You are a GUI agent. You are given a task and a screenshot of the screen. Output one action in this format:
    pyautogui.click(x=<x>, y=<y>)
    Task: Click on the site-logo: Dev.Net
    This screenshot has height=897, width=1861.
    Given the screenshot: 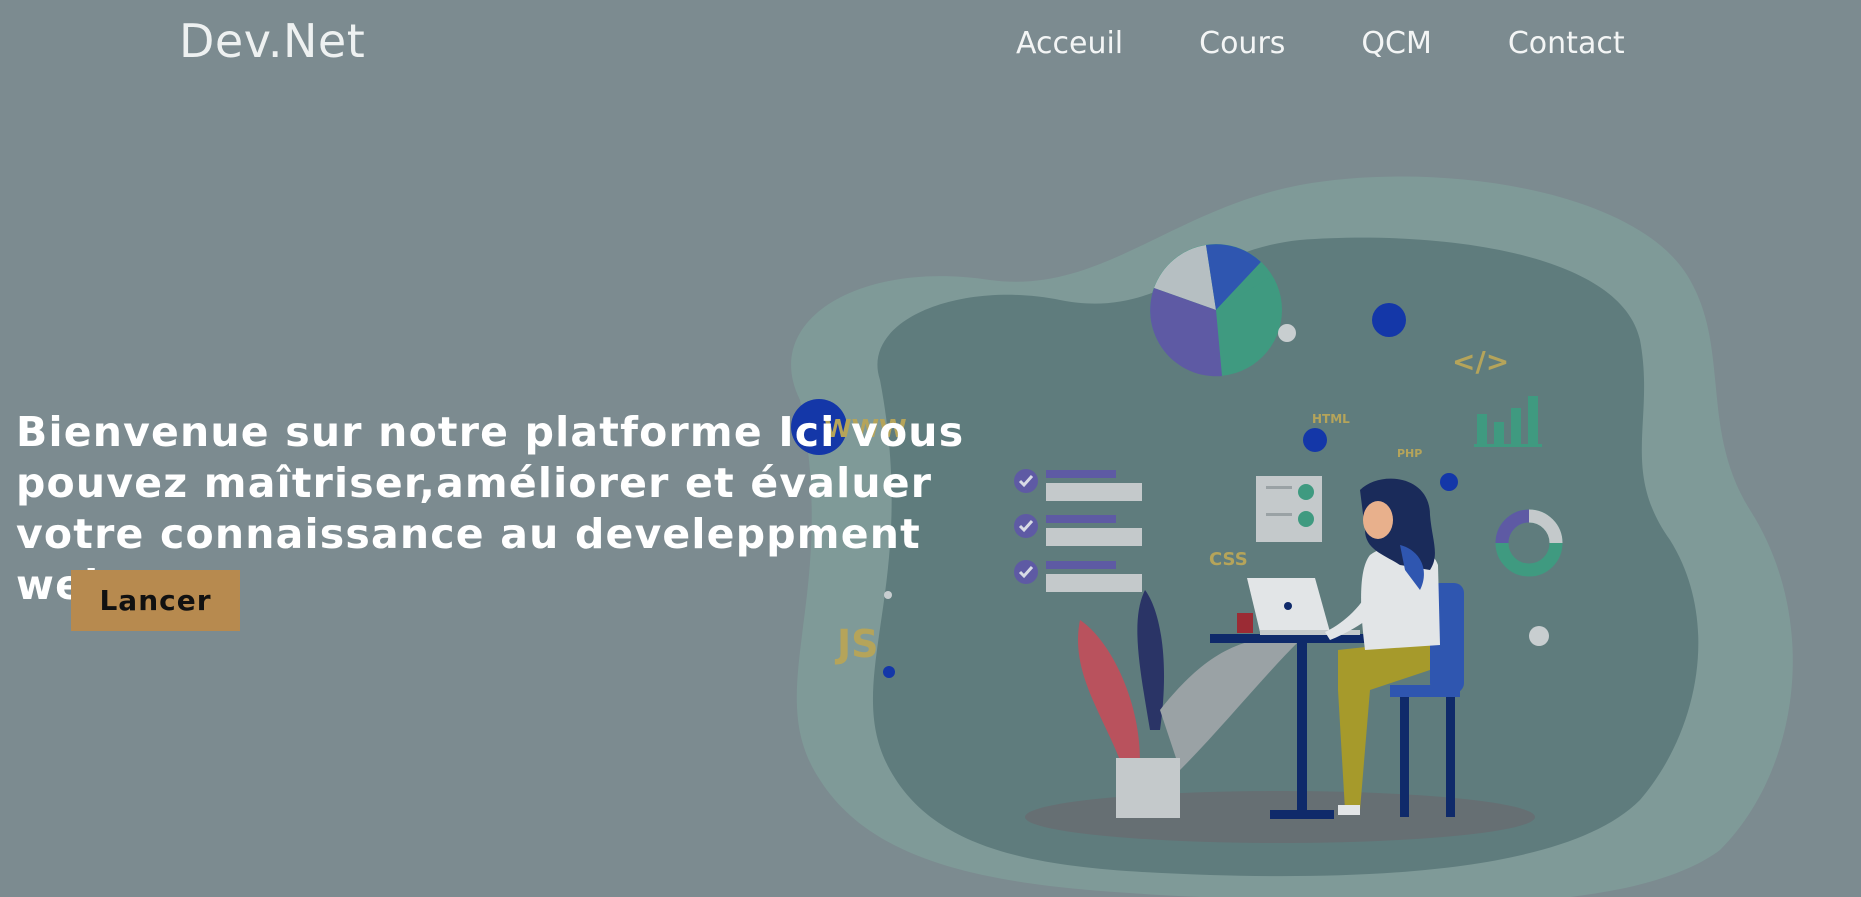 What is the action you would take?
    pyautogui.click(x=272, y=41)
    